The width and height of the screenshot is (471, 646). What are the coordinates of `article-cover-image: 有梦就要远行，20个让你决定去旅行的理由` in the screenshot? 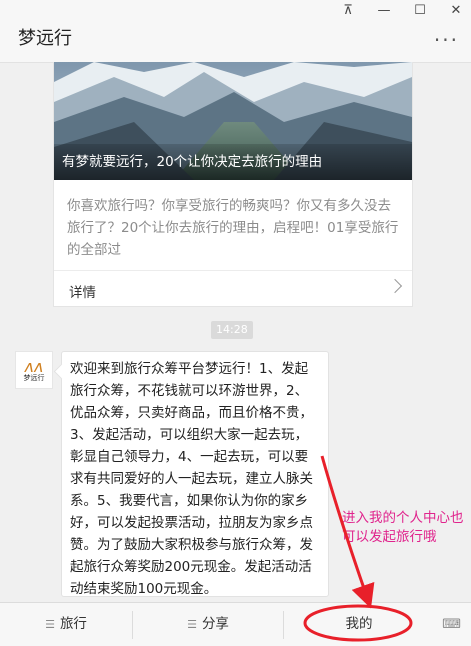 It's located at (233, 121).